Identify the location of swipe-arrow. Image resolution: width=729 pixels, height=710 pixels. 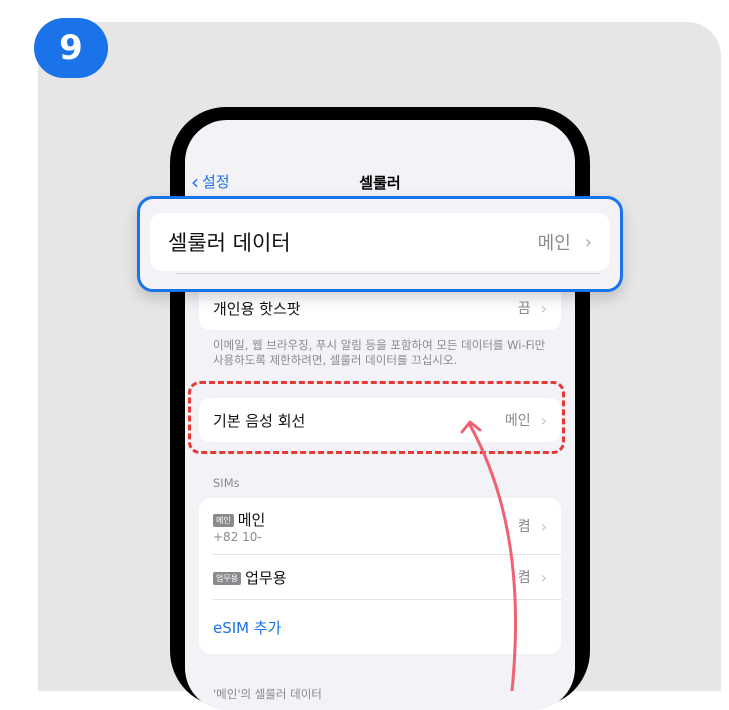
(489, 555).